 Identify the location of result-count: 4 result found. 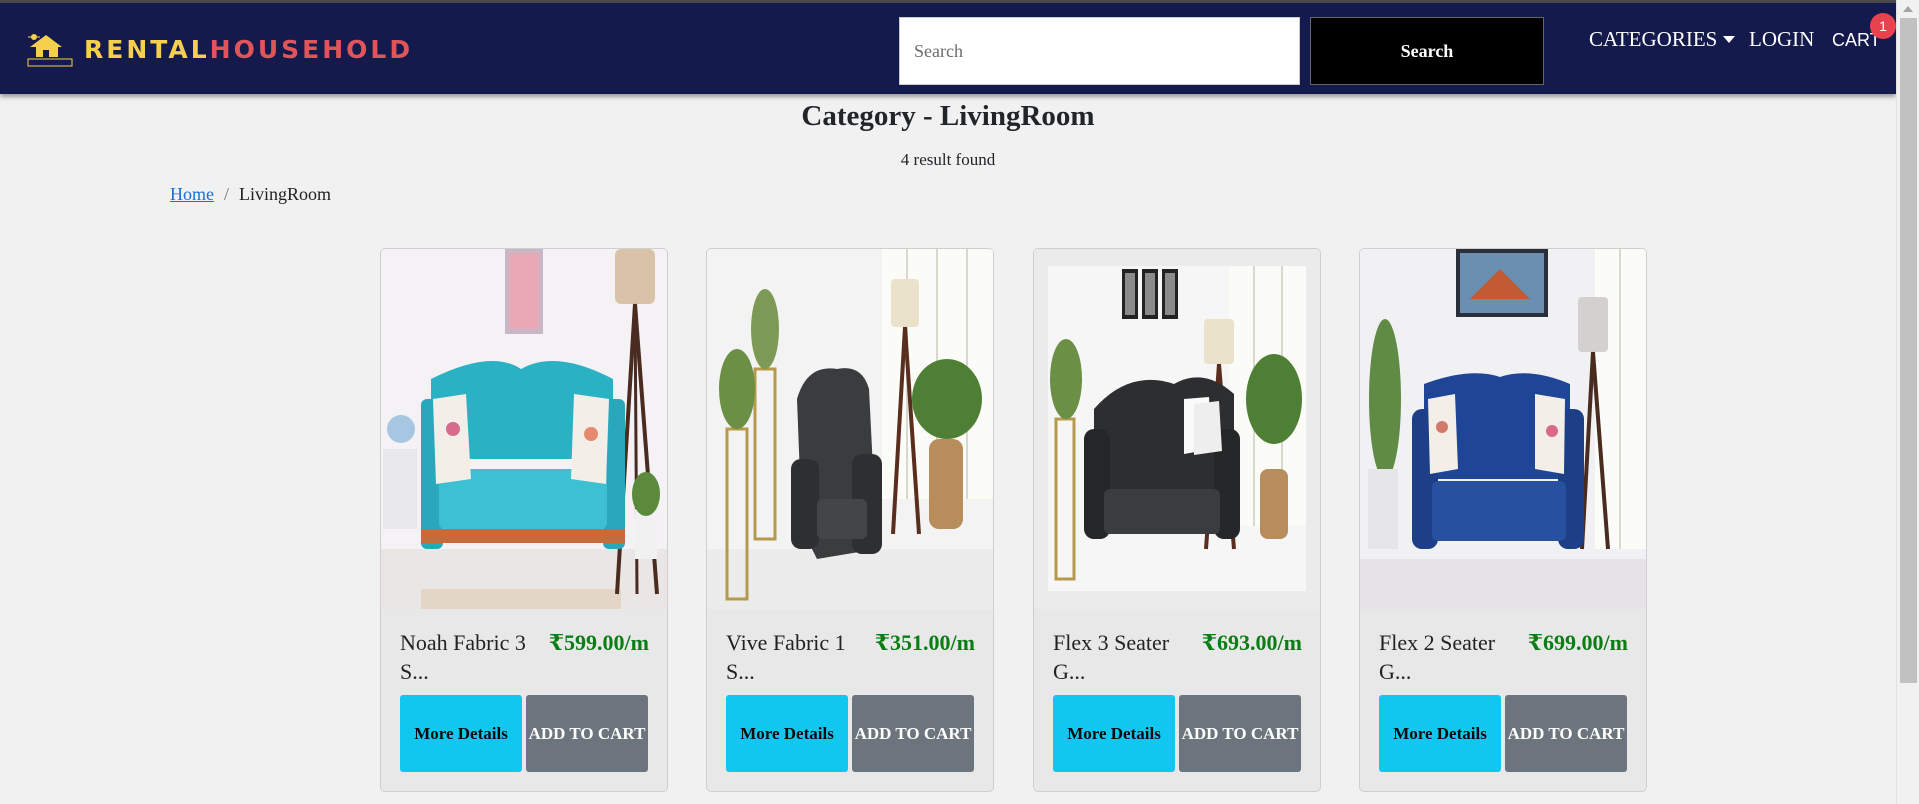
(948, 159).